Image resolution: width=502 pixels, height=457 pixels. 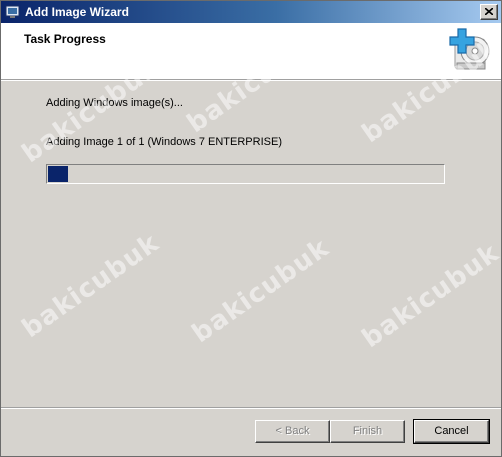 I want to click on wizard-header: Task Progress, so click(x=251, y=51).